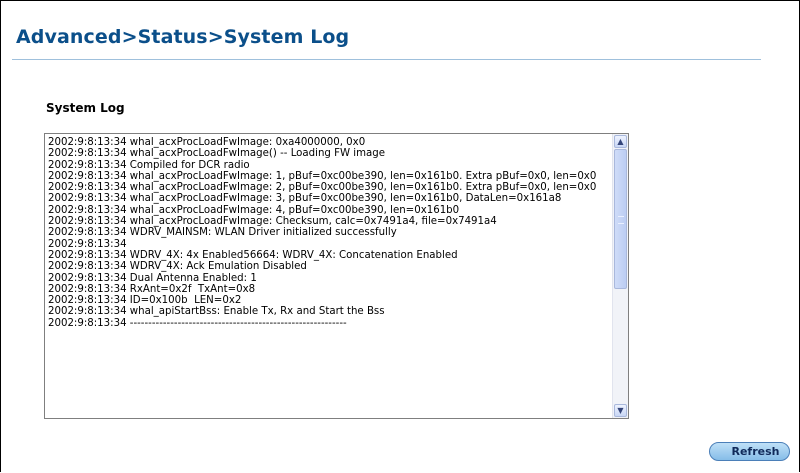  What do you see at coordinates (620, 141) in the screenshot?
I see `scroll-up-icon: ▲` at bounding box center [620, 141].